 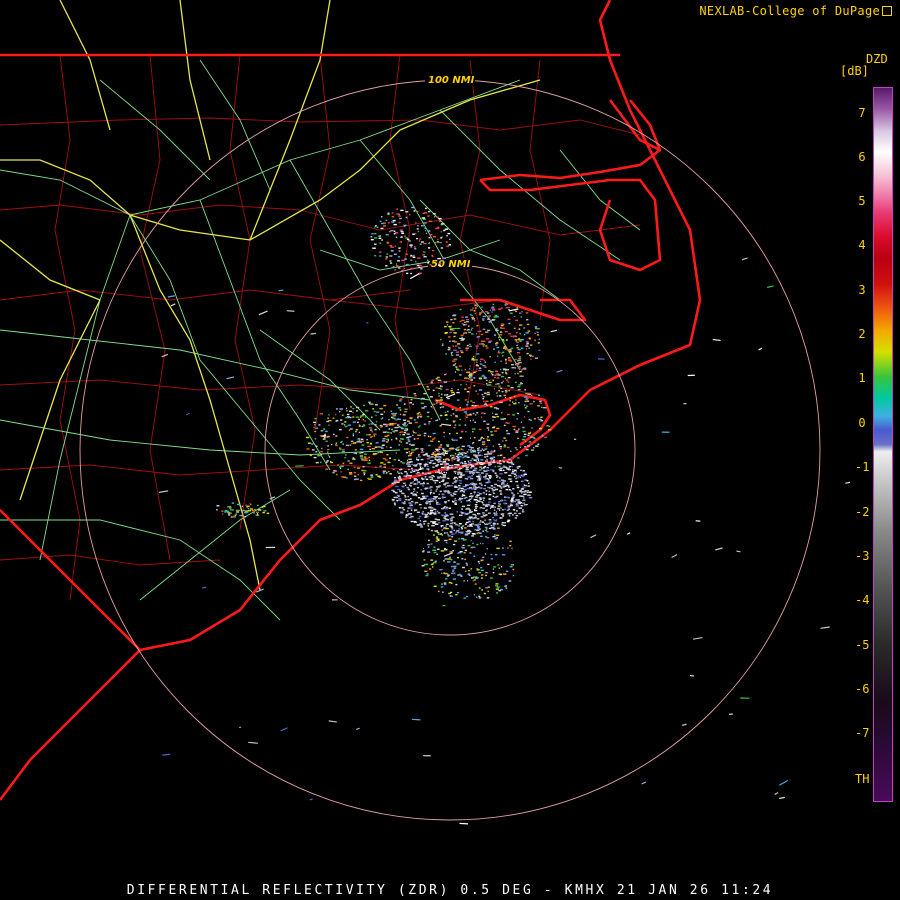 What do you see at coordinates (862, 645) in the screenshot?
I see `legend-tick: -5` at bounding box center [862, 645].